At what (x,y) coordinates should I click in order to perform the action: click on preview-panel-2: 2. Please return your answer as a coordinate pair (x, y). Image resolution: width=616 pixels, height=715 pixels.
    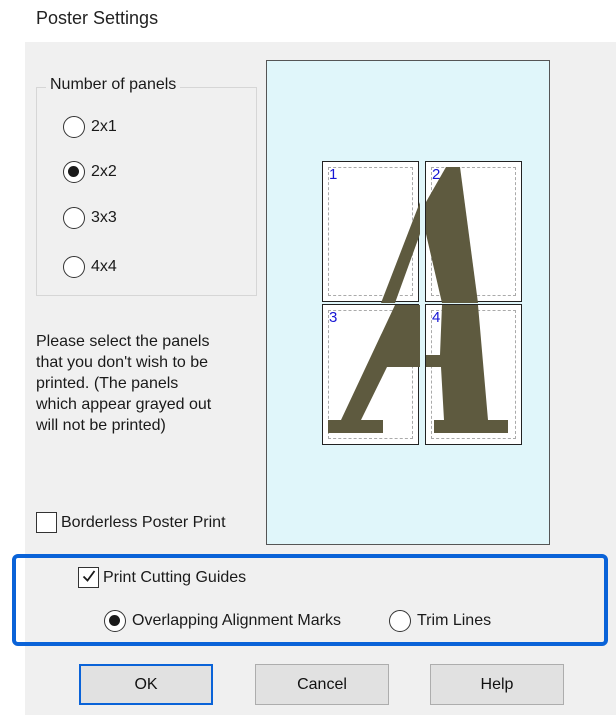
    Looking at the image, I should click on (473, 232).